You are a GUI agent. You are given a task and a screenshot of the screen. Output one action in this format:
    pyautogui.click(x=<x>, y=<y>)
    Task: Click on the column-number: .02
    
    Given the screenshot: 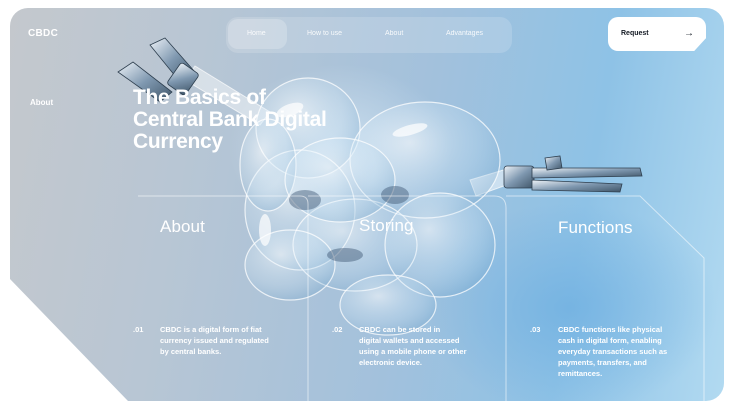 What is the action you would take?
    pyautogui.click(x=337, y=329)
    